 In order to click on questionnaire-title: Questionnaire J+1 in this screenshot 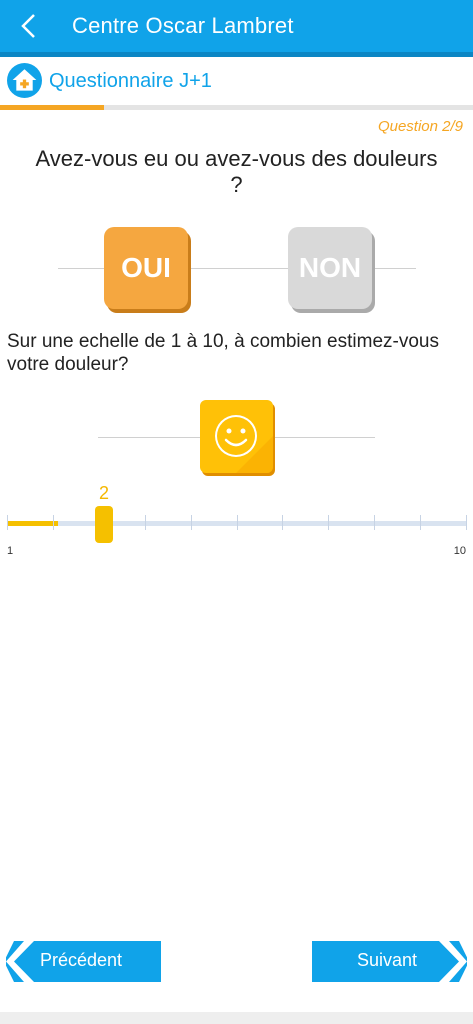, I will do `click(130, 81)`.